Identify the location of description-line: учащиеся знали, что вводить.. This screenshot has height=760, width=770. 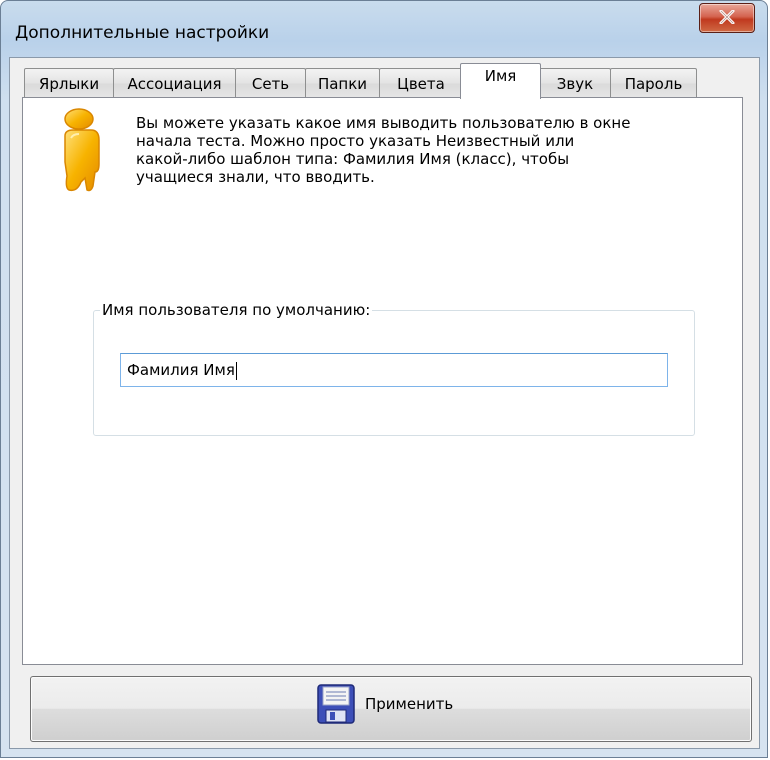
(255, 177).